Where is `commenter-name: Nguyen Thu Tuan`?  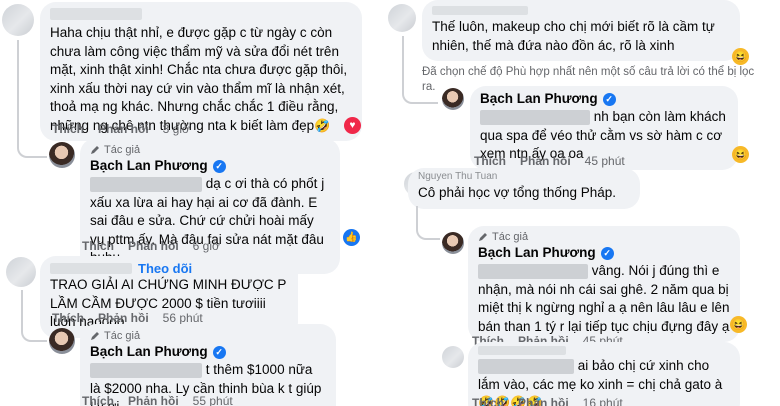 commenter-name: Nguyen Thu Tuan is located at coordinates (524, 177).